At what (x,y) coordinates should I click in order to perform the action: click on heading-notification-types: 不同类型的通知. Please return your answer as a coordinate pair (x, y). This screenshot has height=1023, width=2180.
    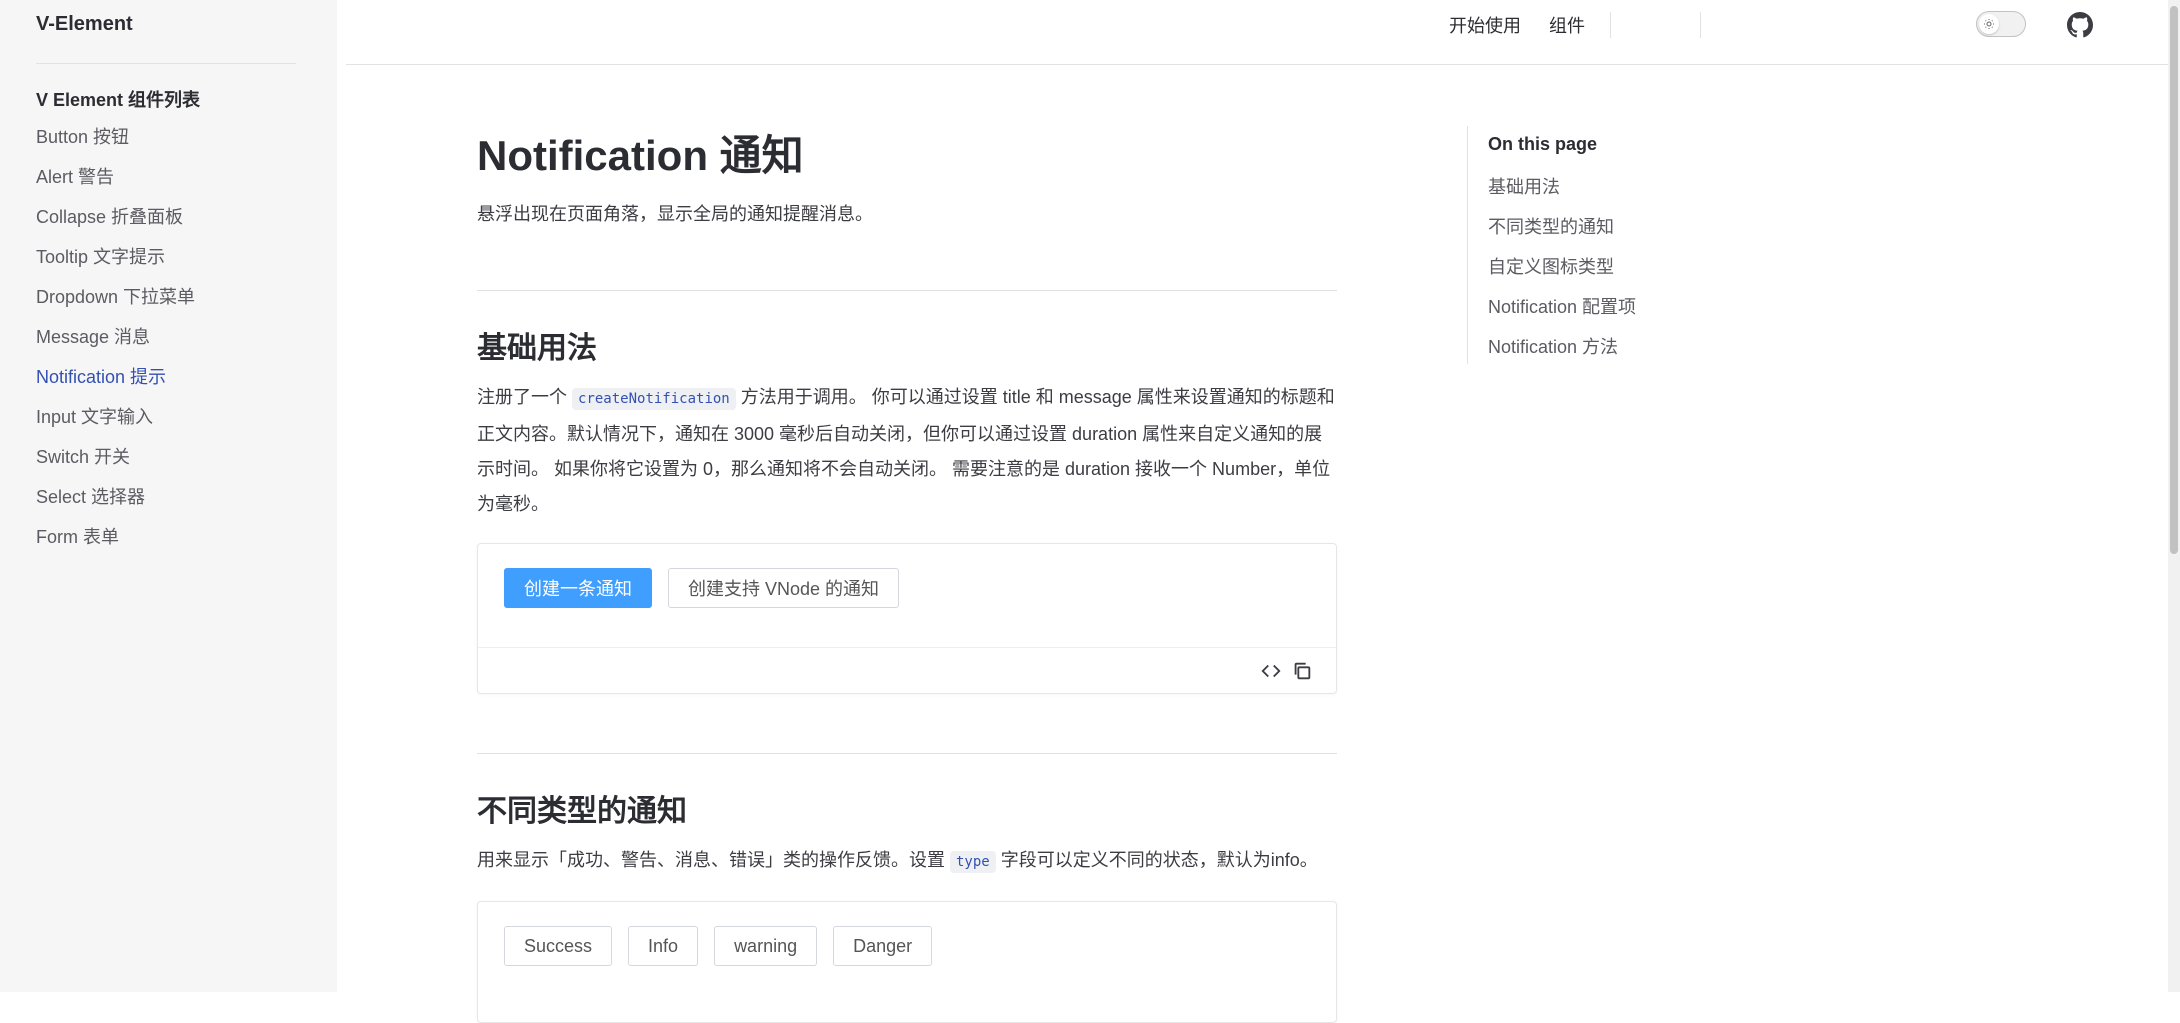
    Looking at the image, I should click on (582, 811).